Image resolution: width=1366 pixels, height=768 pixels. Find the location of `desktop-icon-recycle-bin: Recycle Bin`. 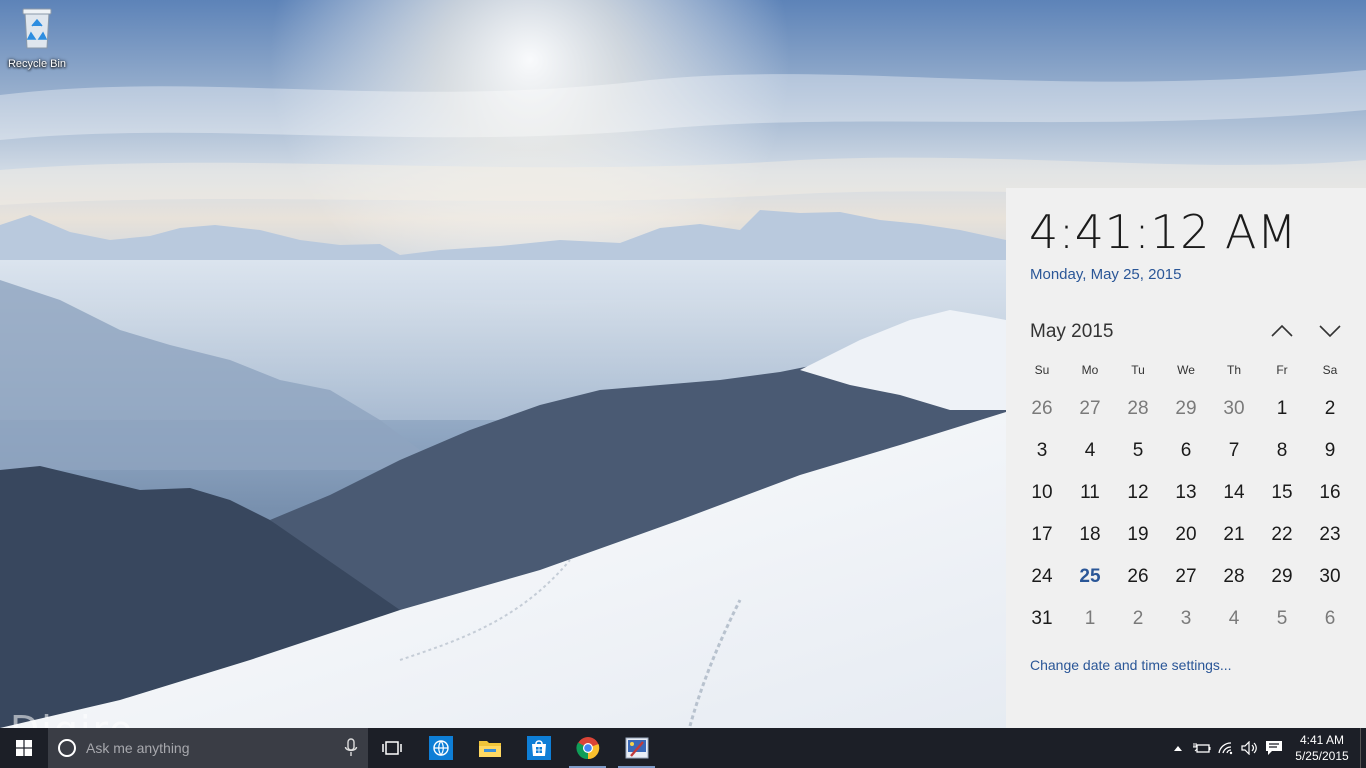

desktop-icon-recycle-bin: Recycle Bin is located at coordinates (37, 41).